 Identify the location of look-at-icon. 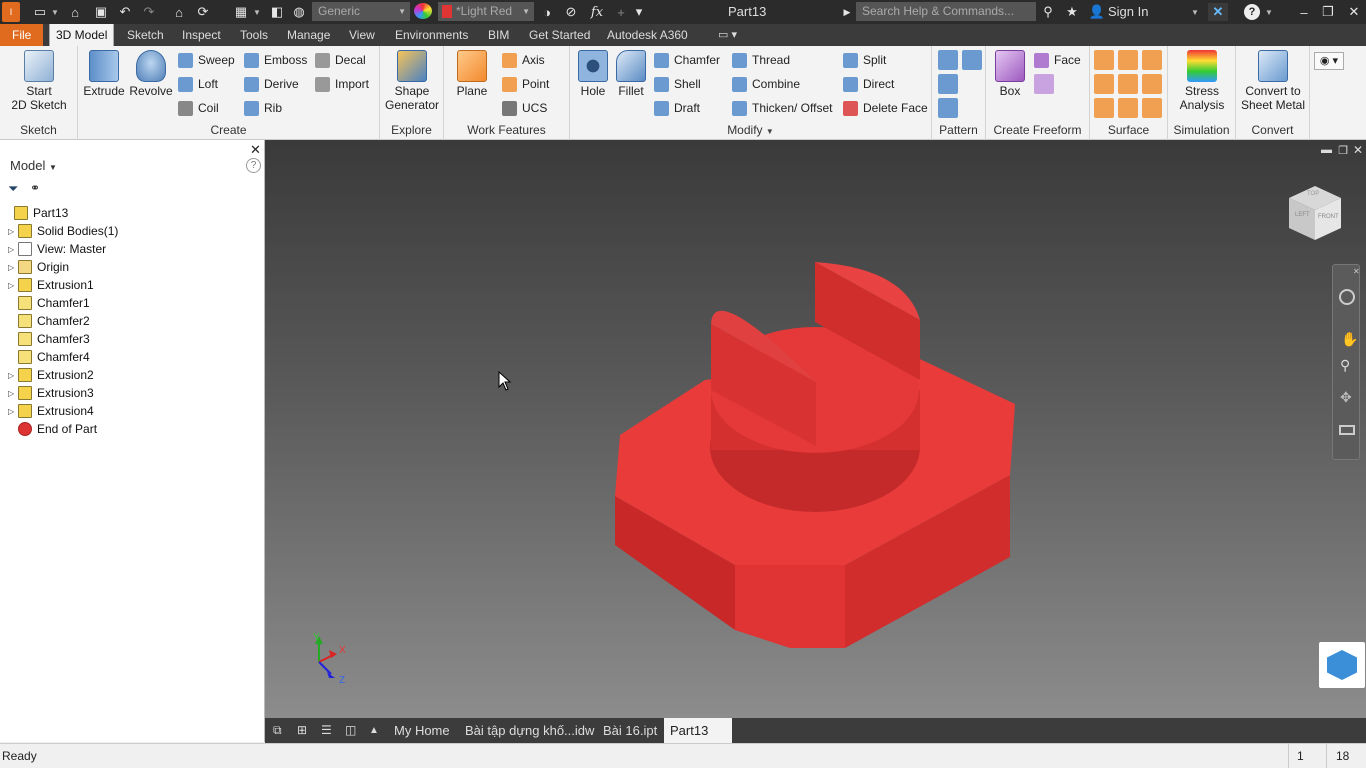
(1347, 430).